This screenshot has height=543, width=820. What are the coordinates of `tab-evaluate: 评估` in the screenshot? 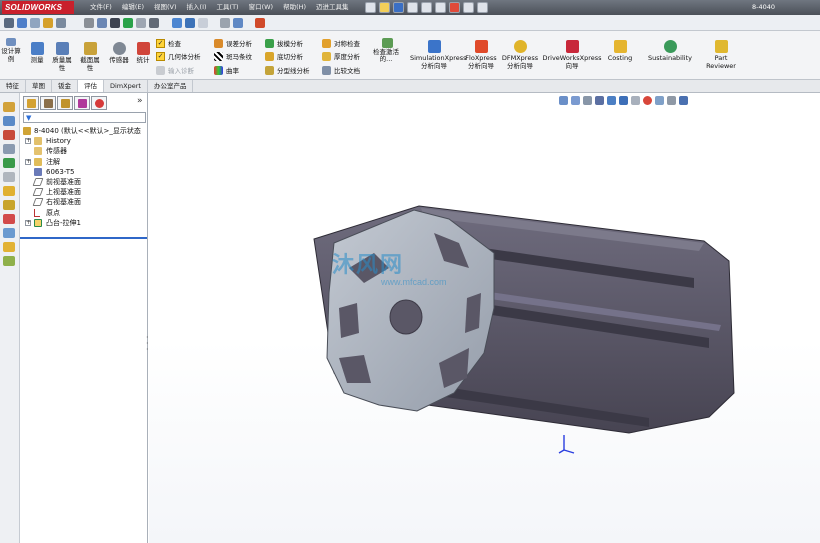 It's located at (91, 86).